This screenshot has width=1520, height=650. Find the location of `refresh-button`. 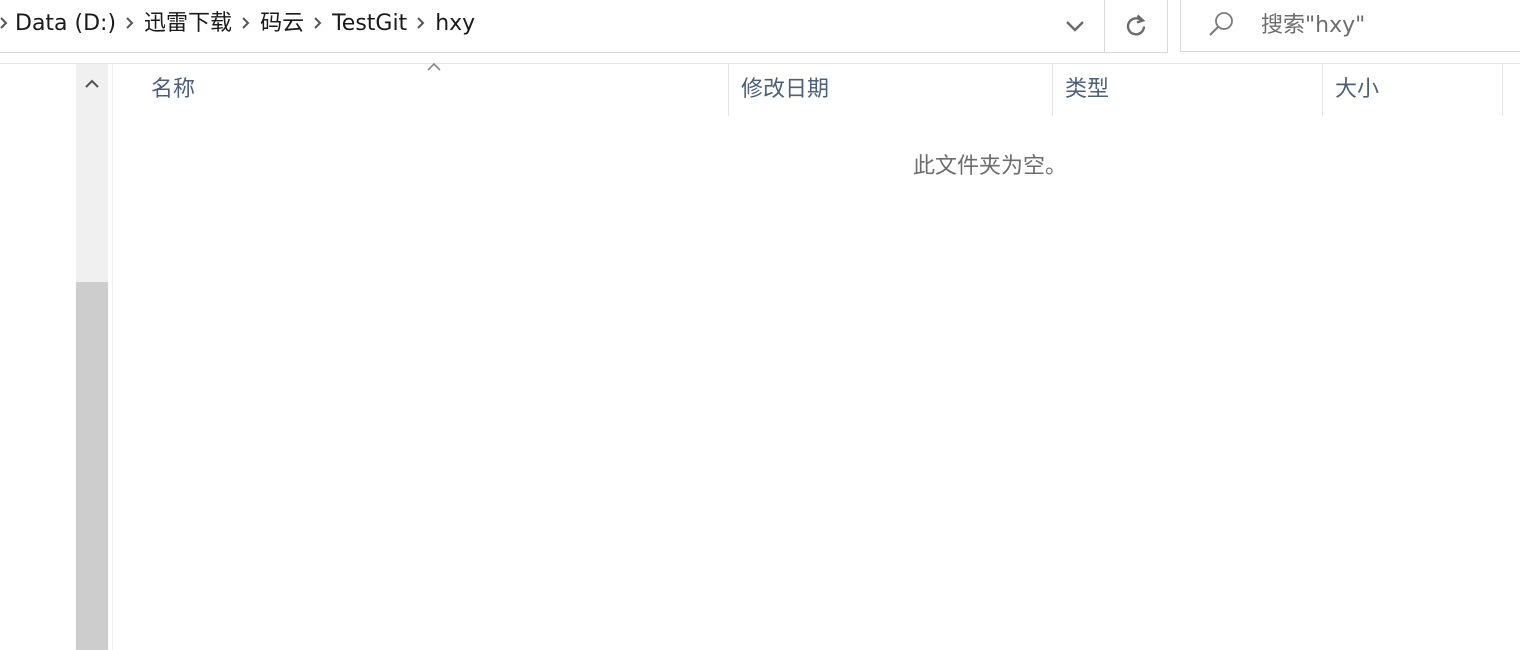

refresh-button is located at coordinates (1136, 26).